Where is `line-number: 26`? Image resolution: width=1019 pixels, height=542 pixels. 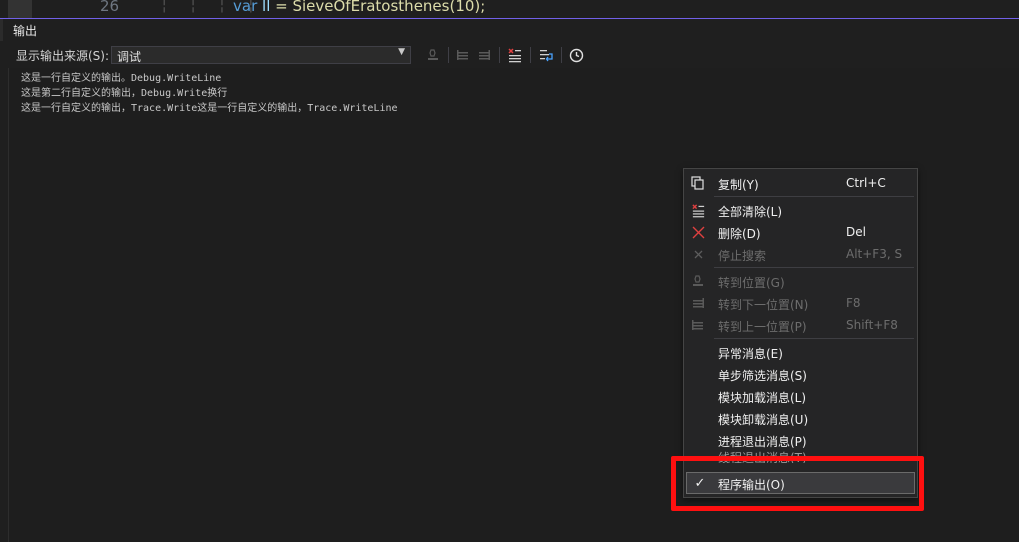 line-number: 26 is located at coordinates (110, 7).